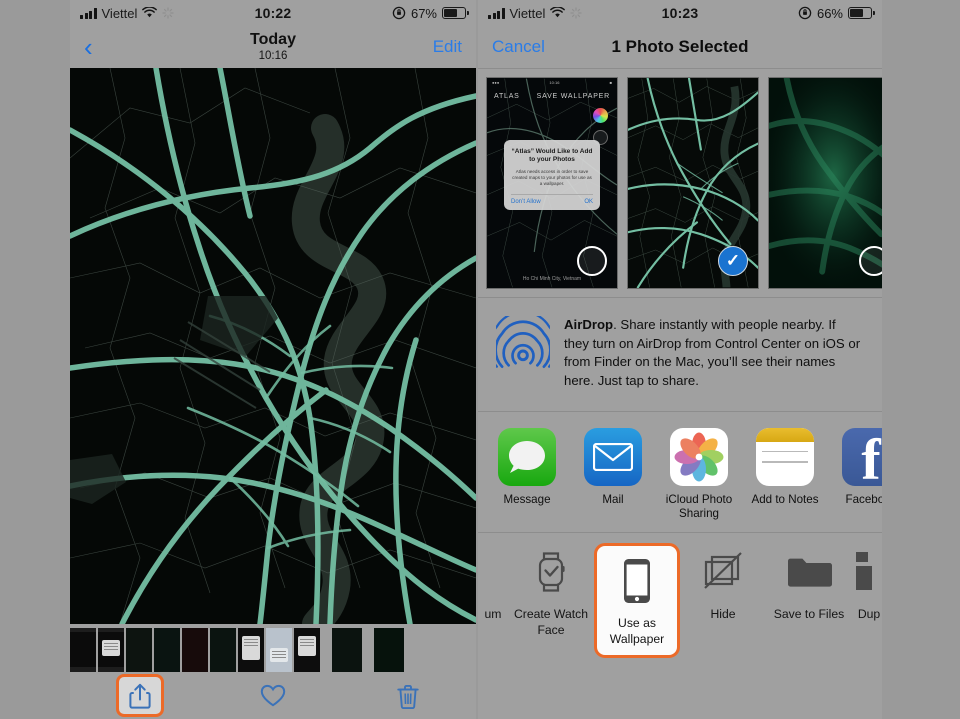 The height and width of the screenshot is (719, 960). I want to click on share-app-icloud-photo-sharing: iCloud Photo Sharing, so click(699, 474).